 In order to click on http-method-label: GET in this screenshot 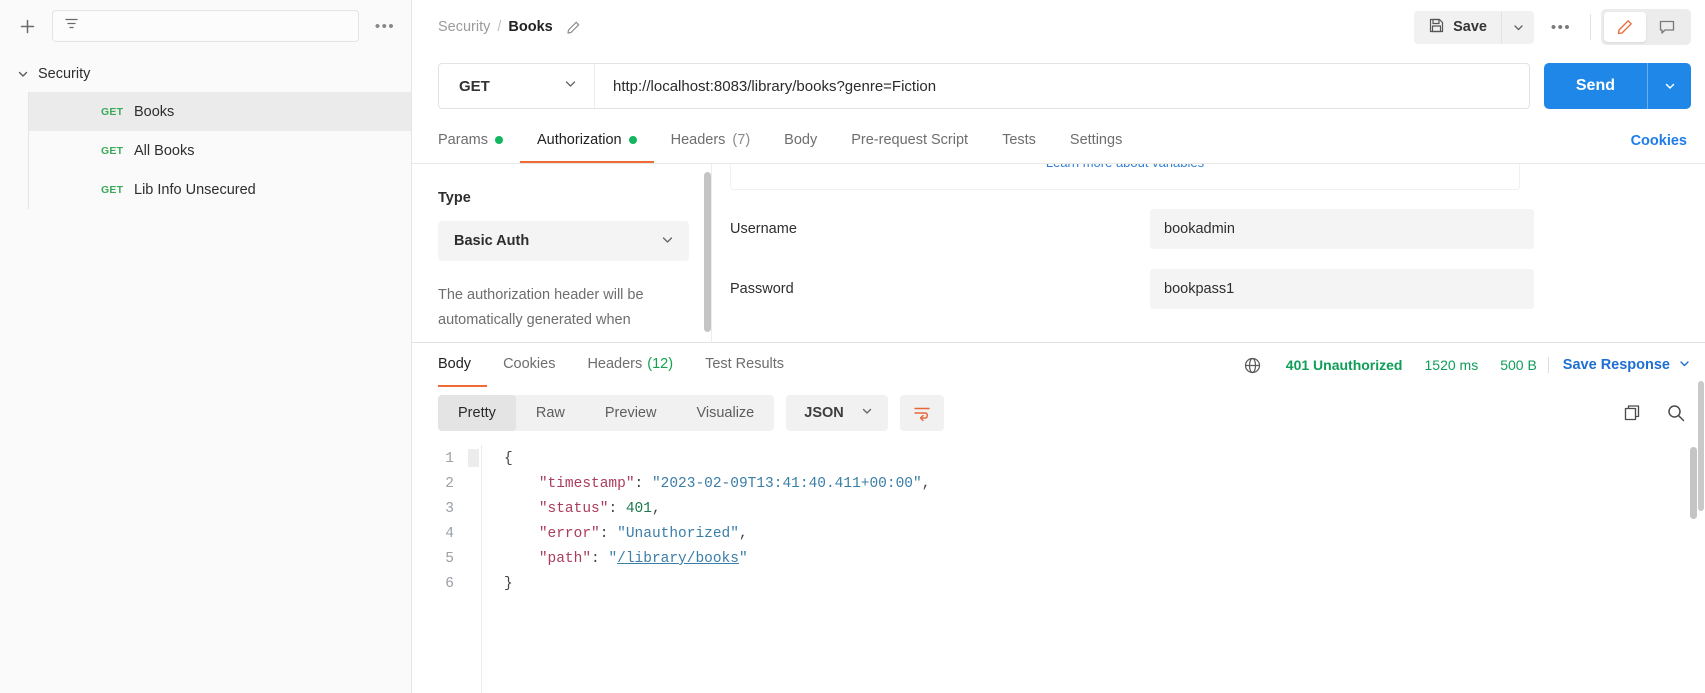, I will do `click(474, 86)`.